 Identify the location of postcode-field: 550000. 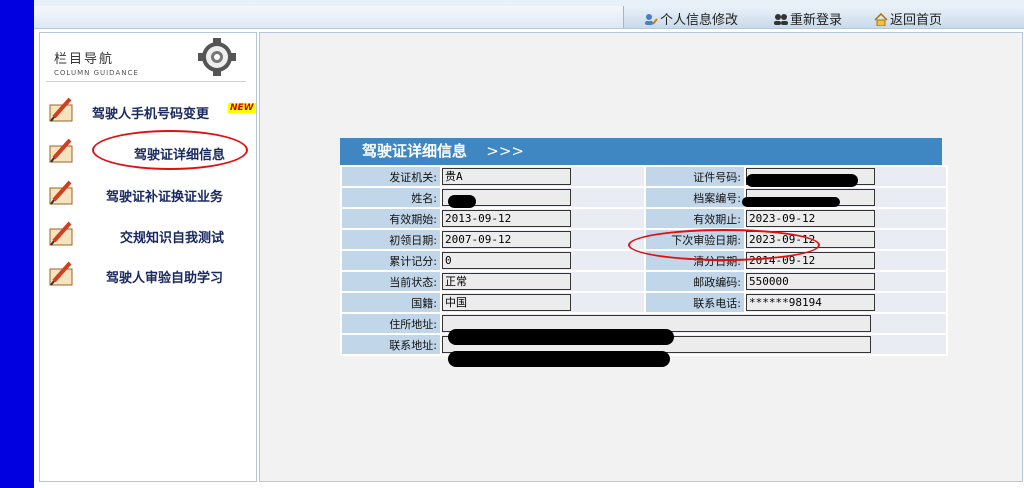
(810, 281).